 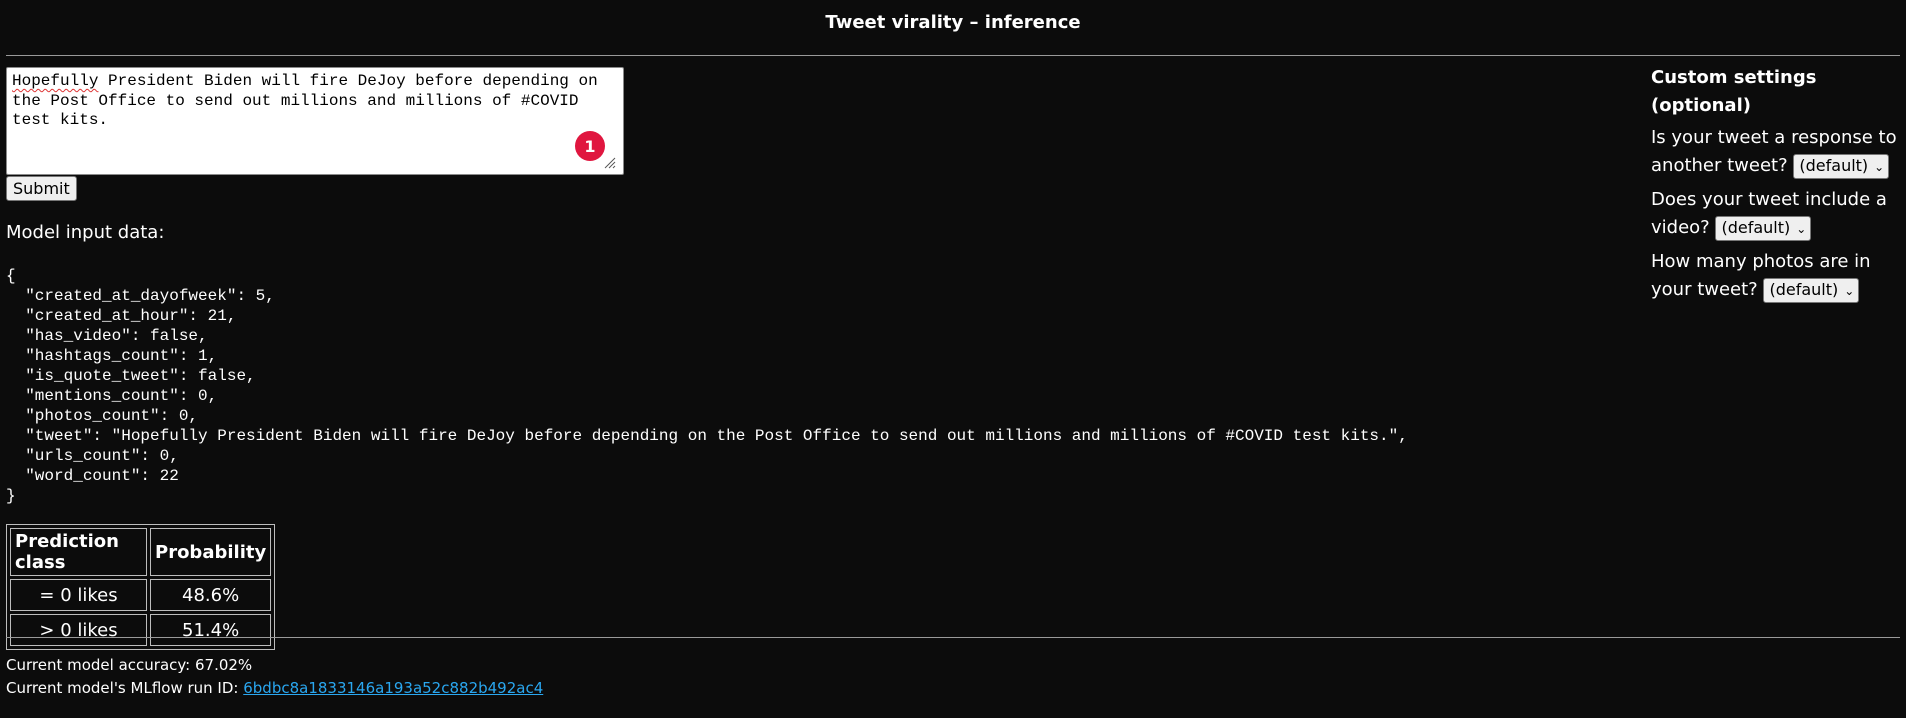 I want to click on table-header-class: Prediction class, so click(x=78, y=552).